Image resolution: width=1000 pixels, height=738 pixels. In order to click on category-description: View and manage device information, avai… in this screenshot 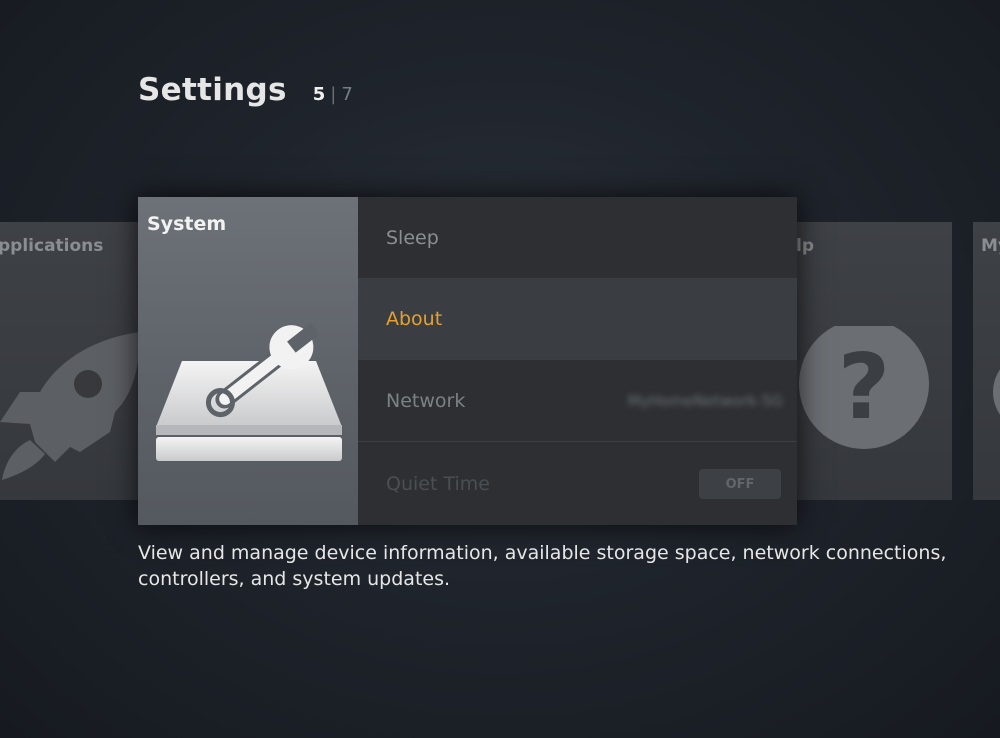, I will do `click(542, 566)`.